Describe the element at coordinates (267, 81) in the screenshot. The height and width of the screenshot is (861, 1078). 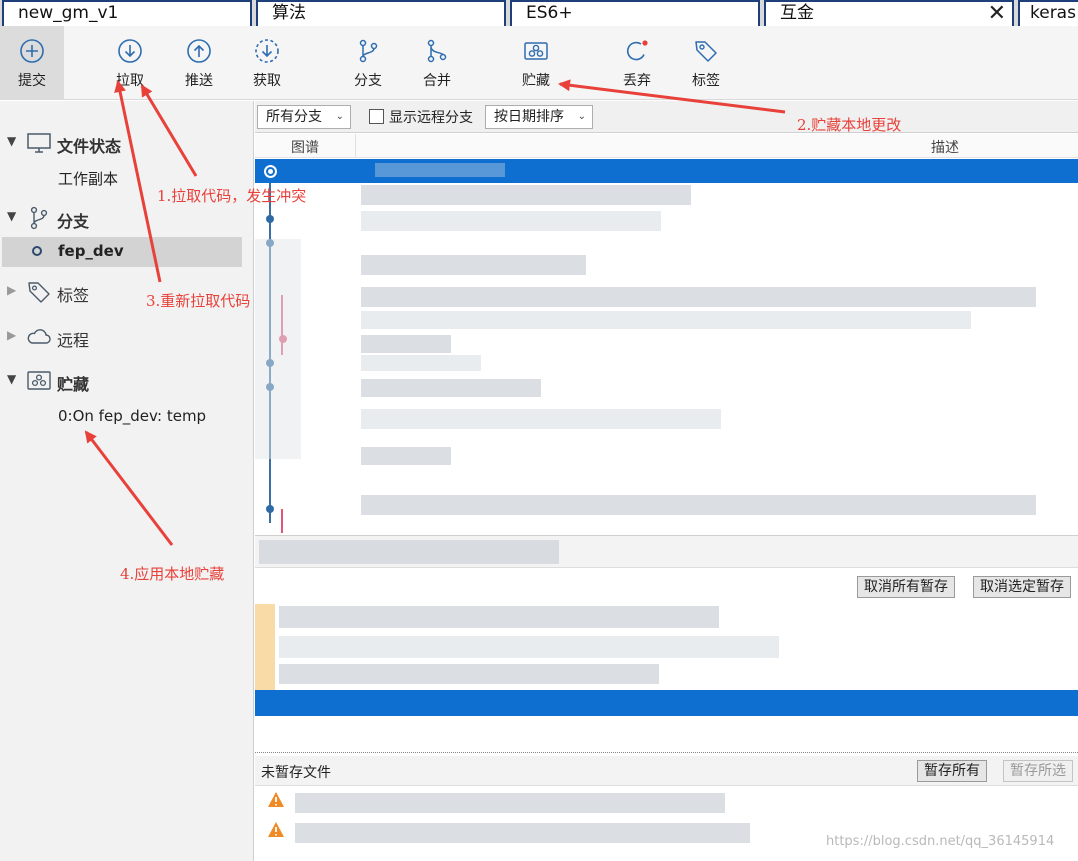
I see `fetch-label: 获取` at that location.